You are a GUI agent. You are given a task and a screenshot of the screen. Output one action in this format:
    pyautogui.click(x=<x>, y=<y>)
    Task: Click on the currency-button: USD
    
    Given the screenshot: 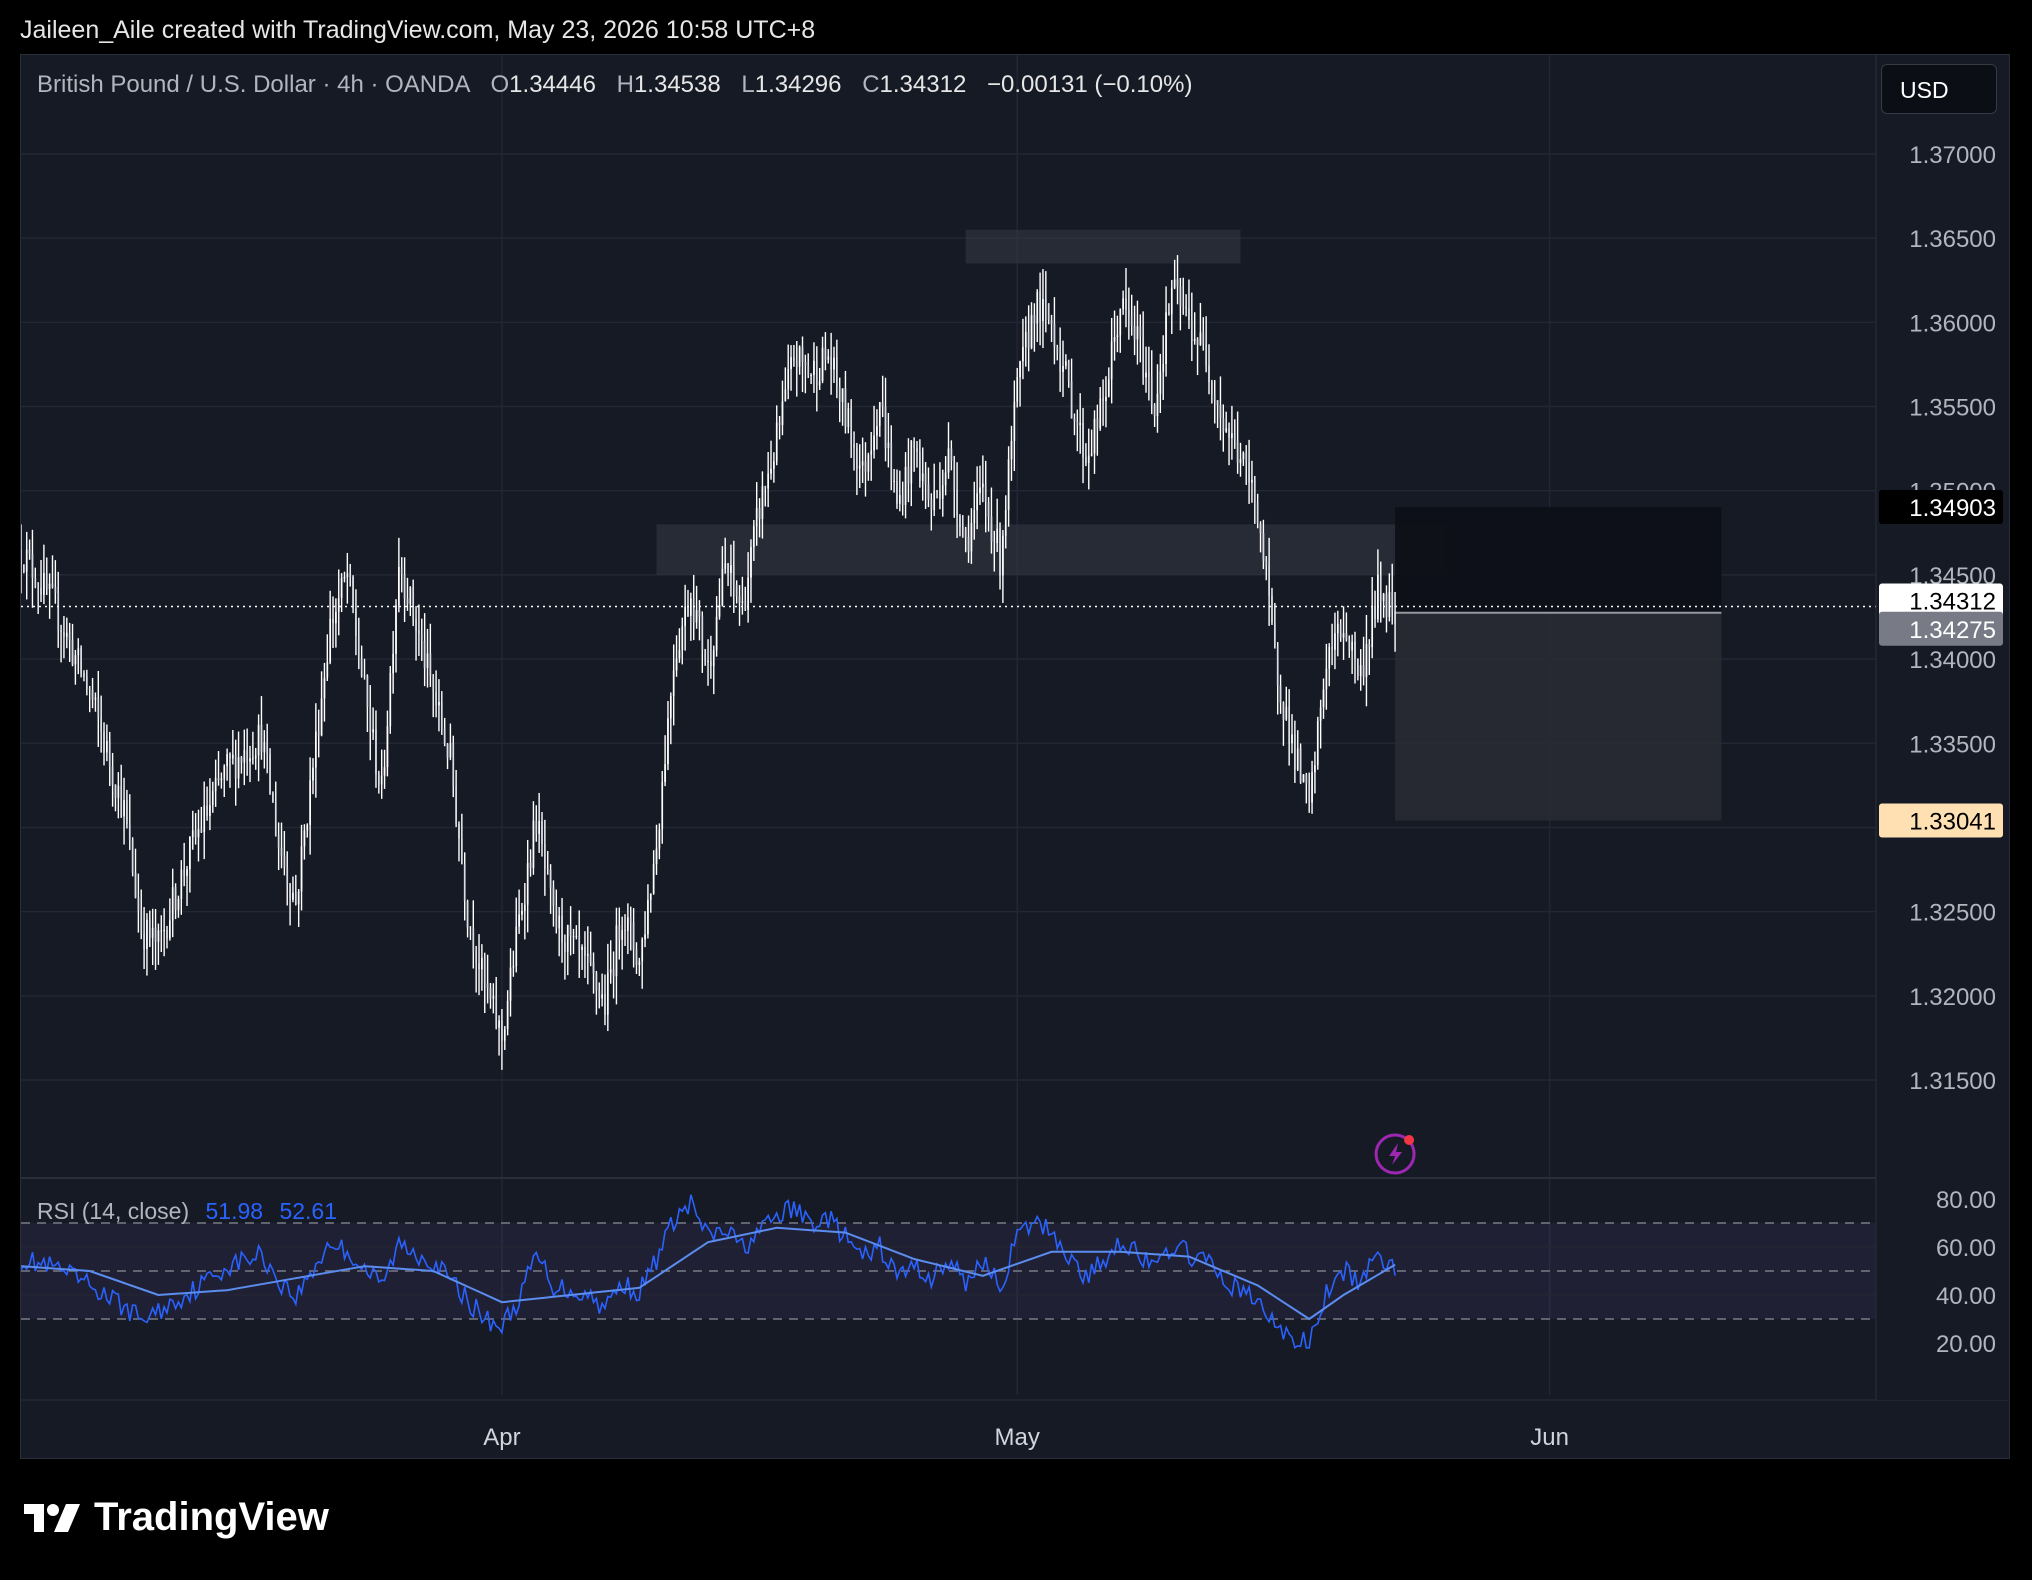 What is the action you would take?
    pyautogui.click(x=1939, y=89)
    